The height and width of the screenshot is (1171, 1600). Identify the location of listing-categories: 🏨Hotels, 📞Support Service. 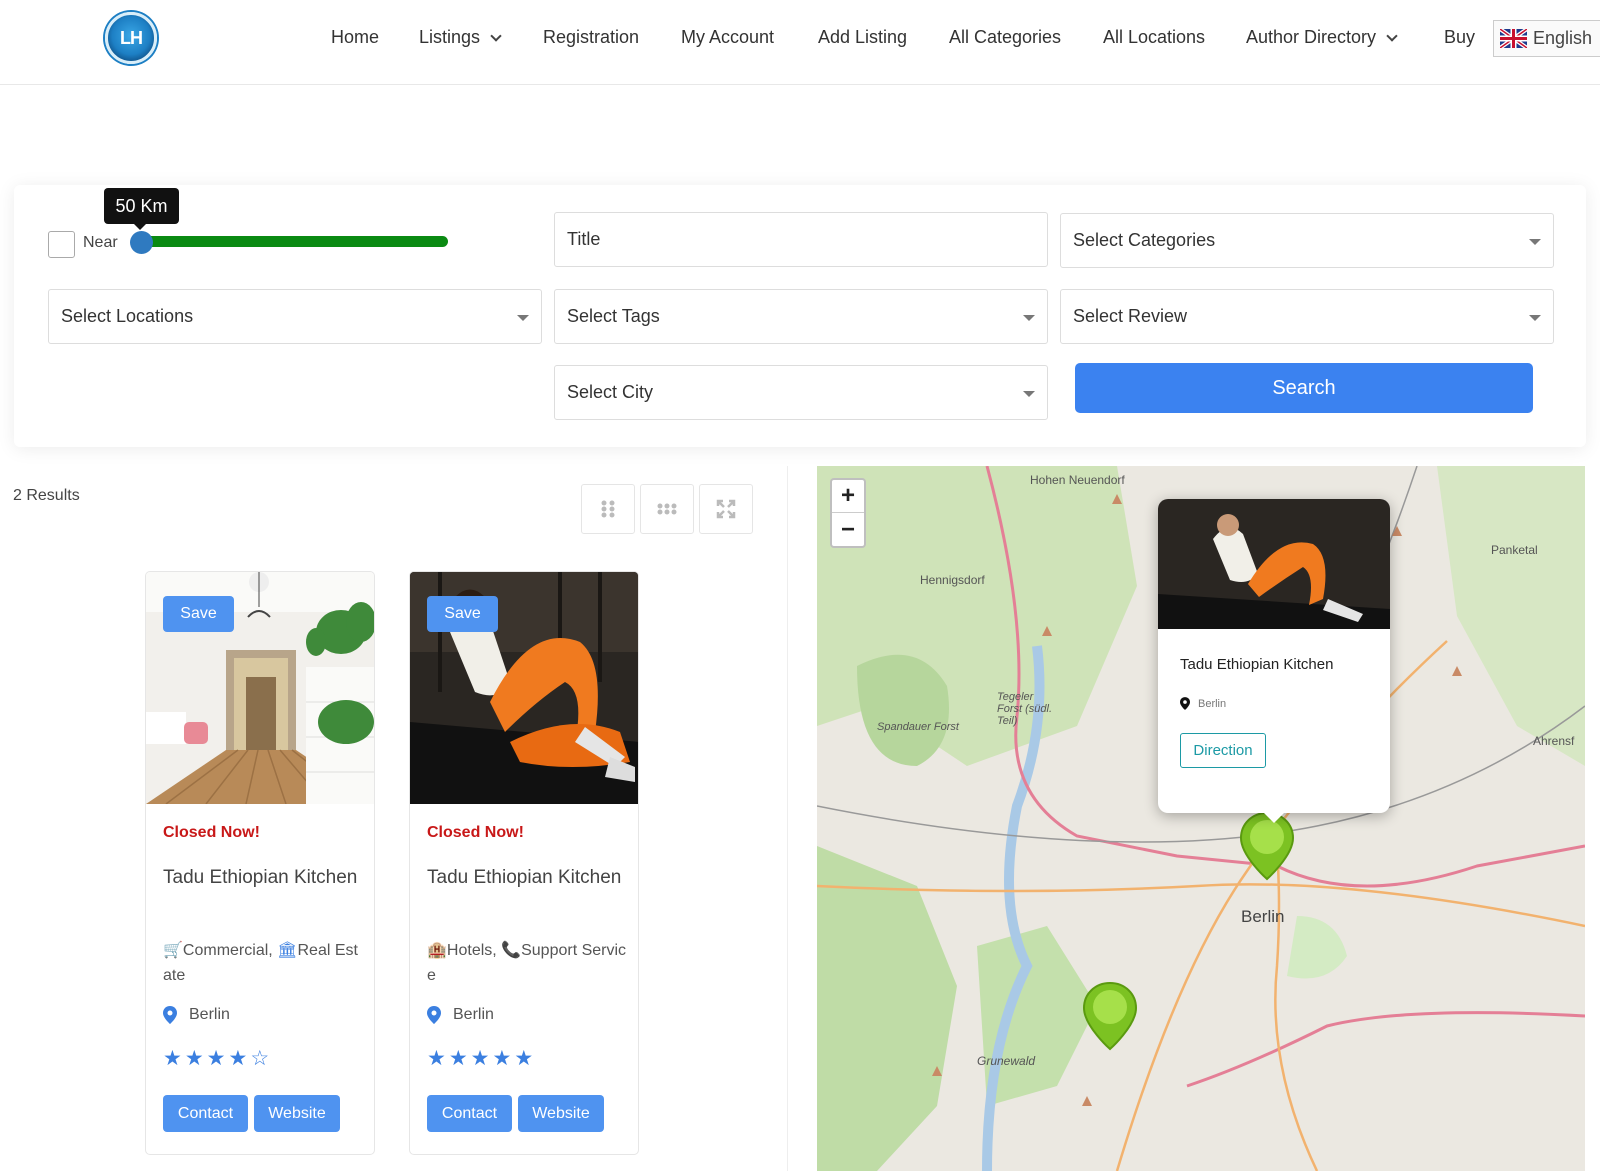
(527, 963).